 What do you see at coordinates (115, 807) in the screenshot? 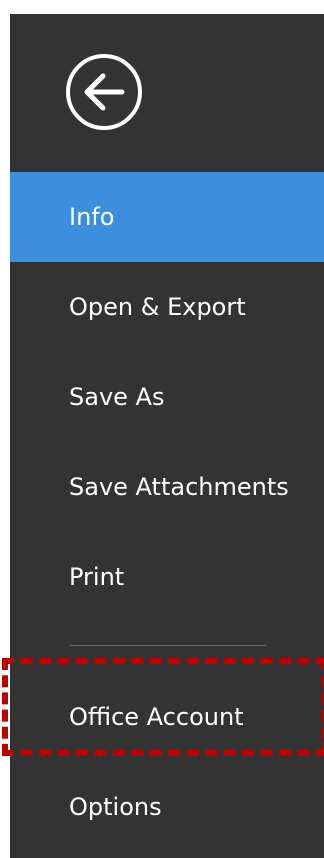
I see `nav-item-options-label: Options` at bounding box center [115, 807].